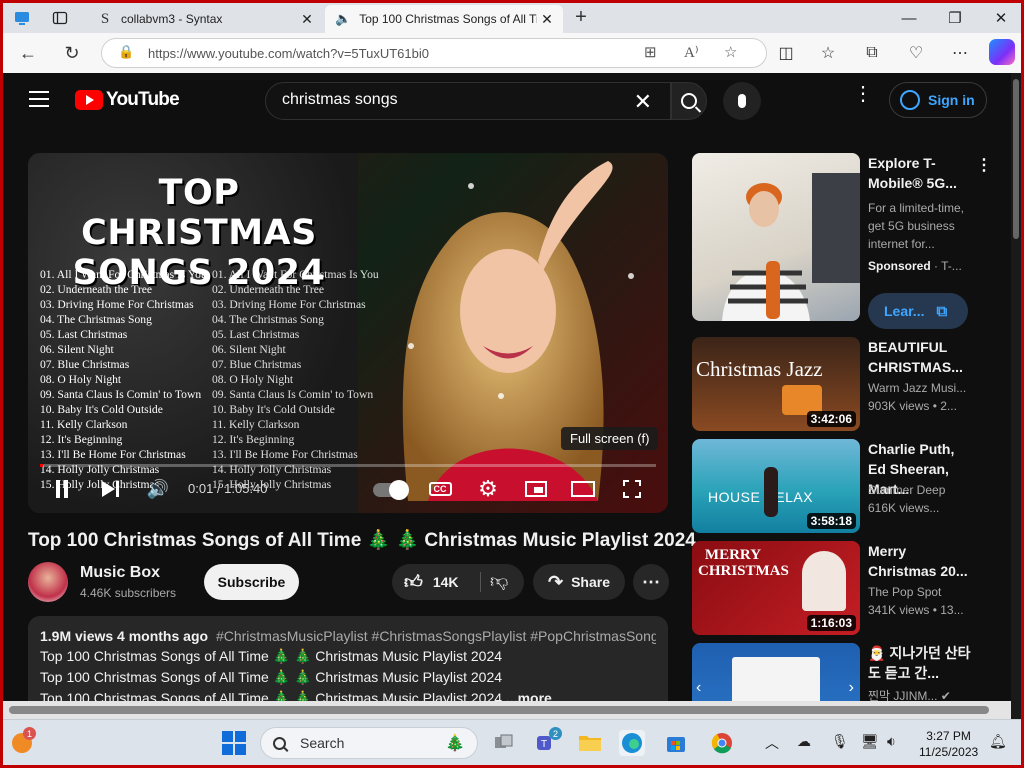  What do you see at coordinates (772, 743) in the screenshot?
I see `chevron-up-icon: ︿` at bounding box center [772, 743].